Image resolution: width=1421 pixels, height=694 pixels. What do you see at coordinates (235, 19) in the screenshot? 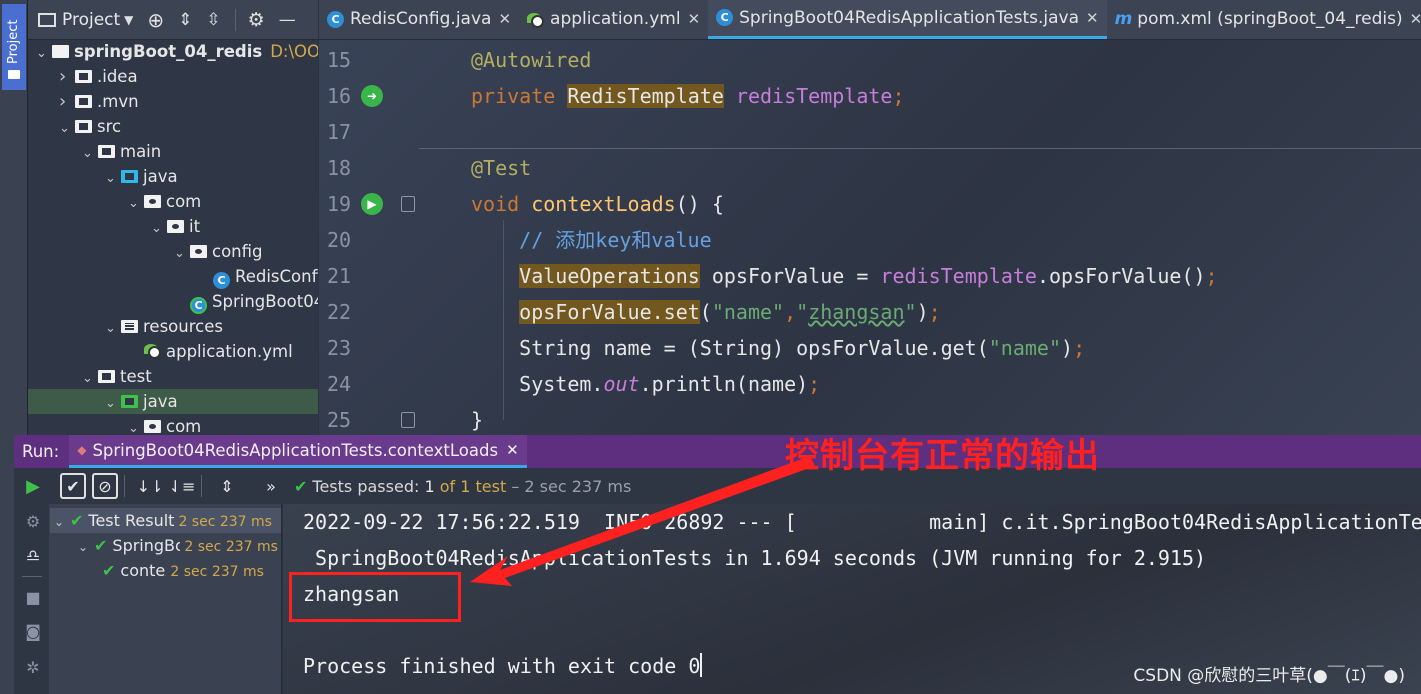
I see `toolbar-divider` at bounding box center [235, 19].